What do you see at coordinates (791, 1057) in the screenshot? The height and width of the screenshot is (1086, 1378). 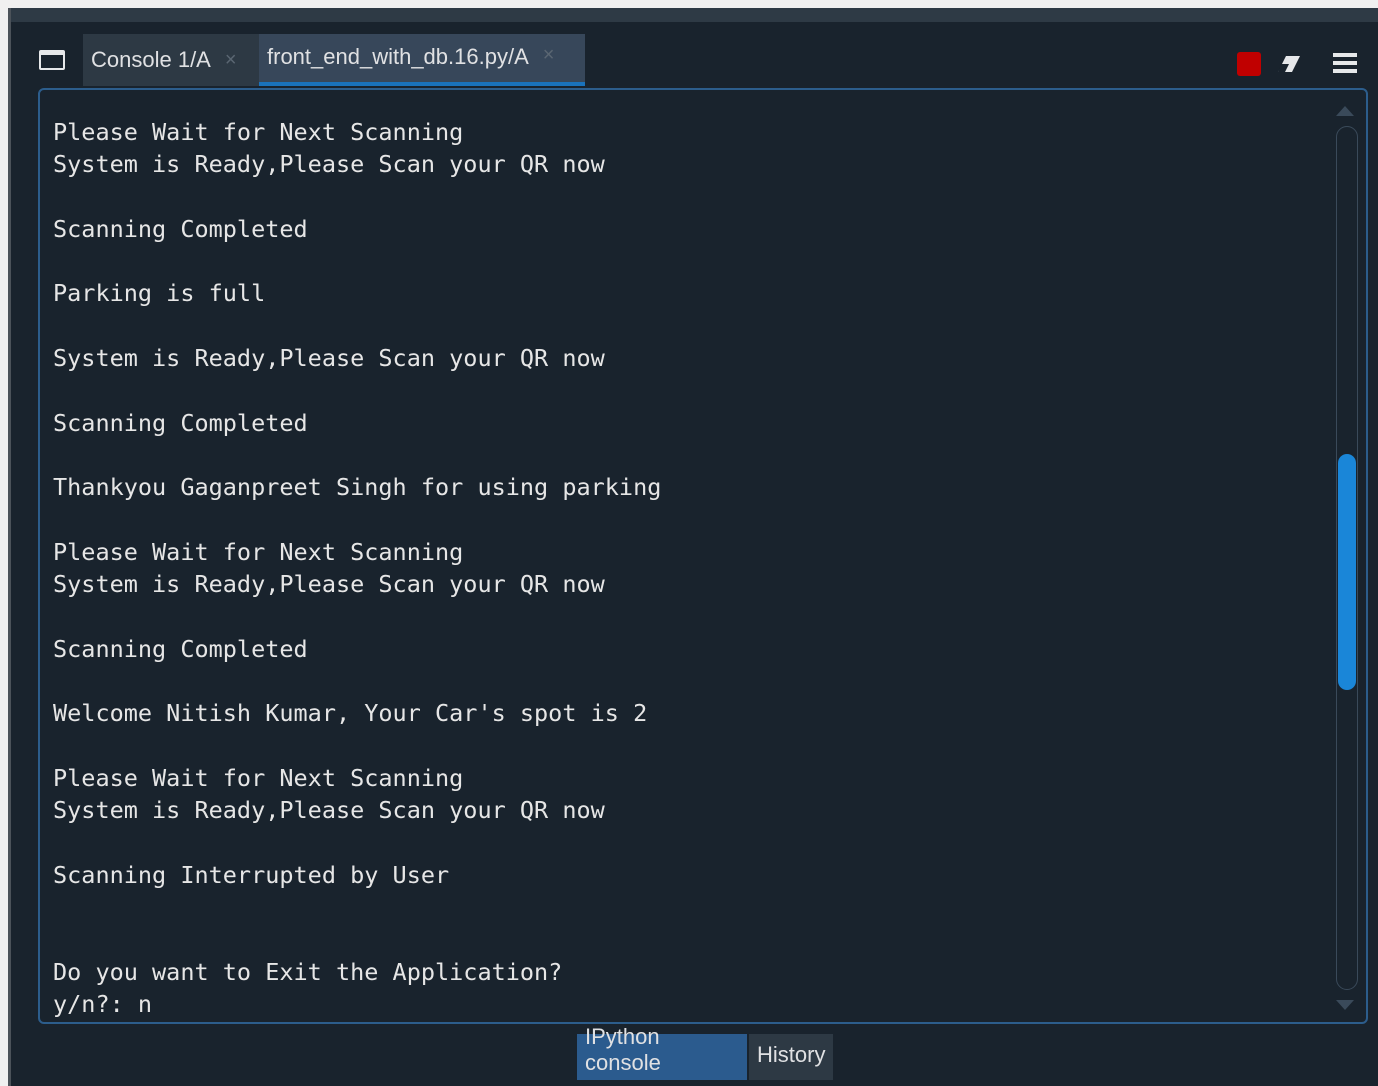 I see `tab-history: History` at bounding box center [791, 1057].